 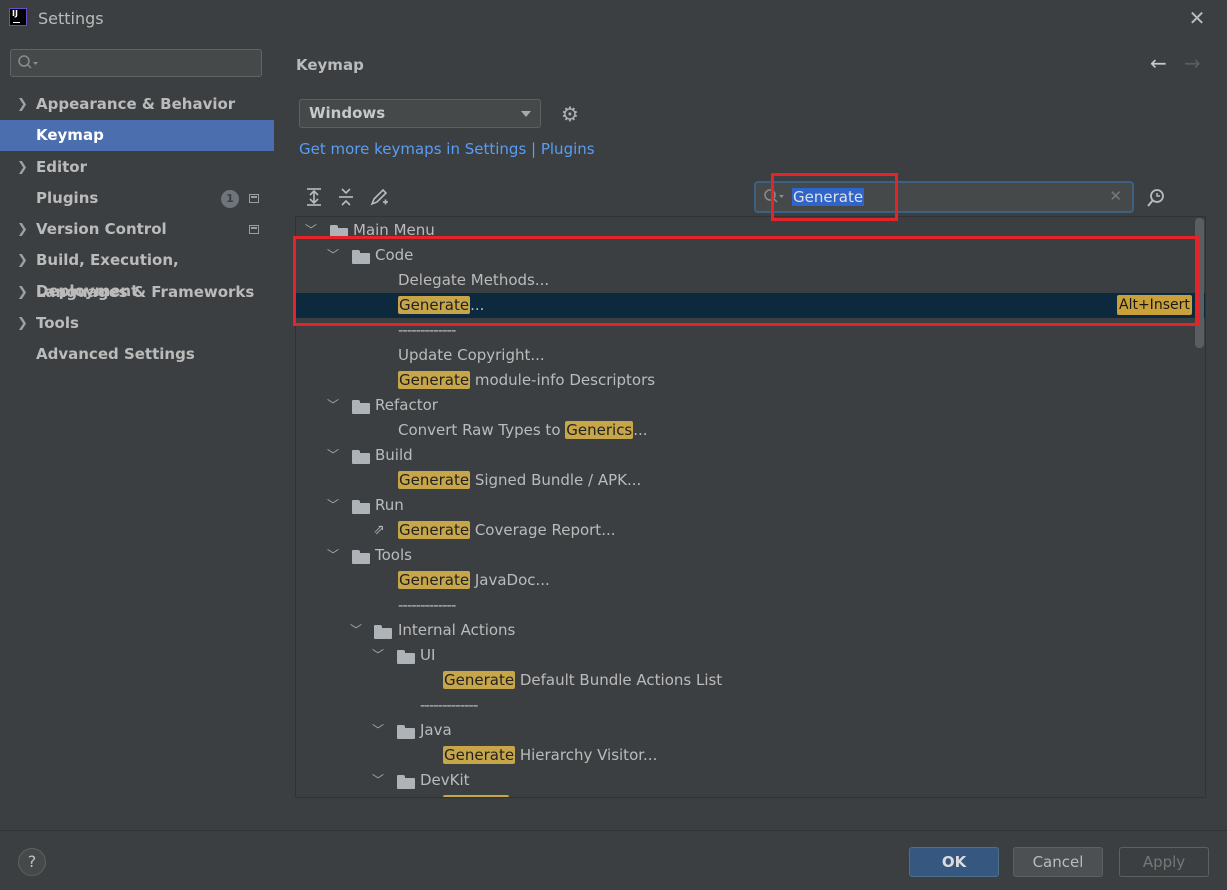 What do you see at coordinates (230, 199) in the screenshot?
I see `notification-badge: 1` at bounding box center [230, 199].